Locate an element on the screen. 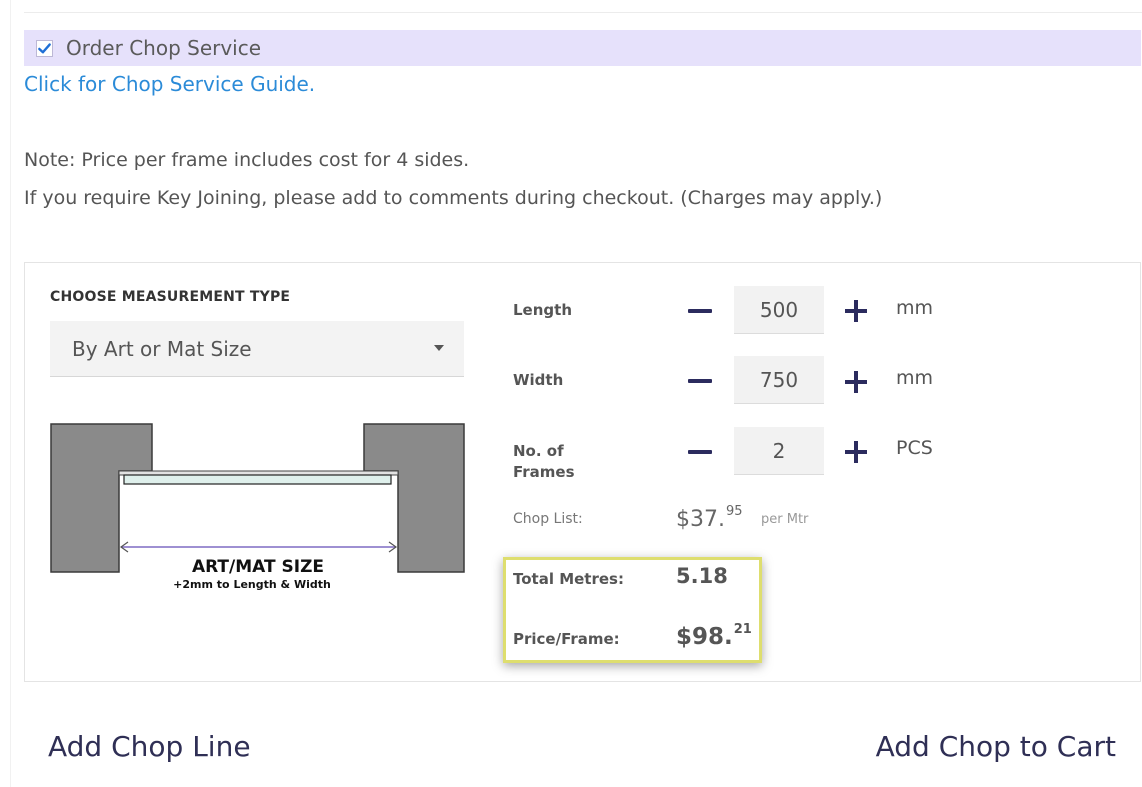 The height and width of the screenshot is (787, 1142). length-label: Length is located at coordinates (542, 310).